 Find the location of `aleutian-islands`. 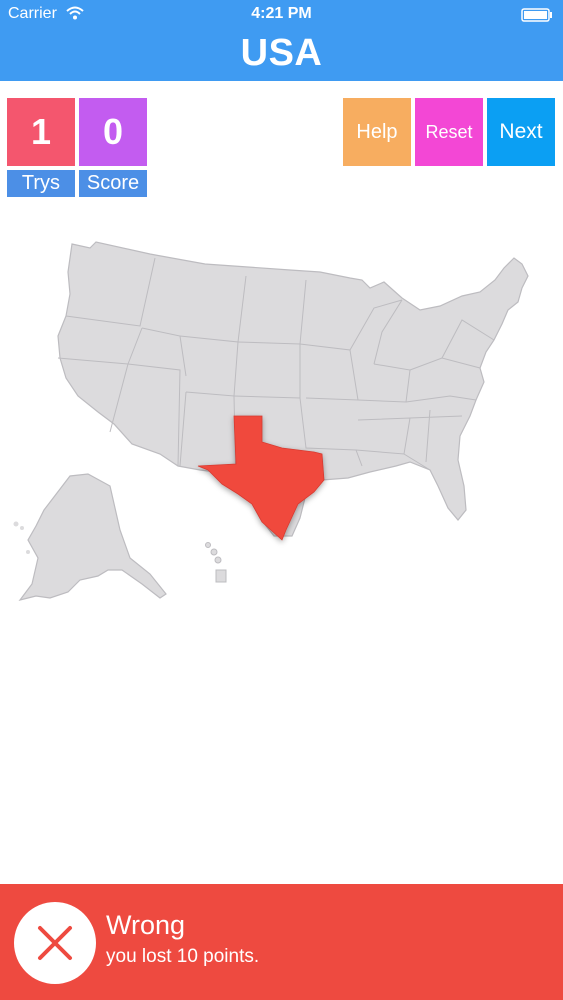

aleutian-islands is located at coordinates (21, 537).